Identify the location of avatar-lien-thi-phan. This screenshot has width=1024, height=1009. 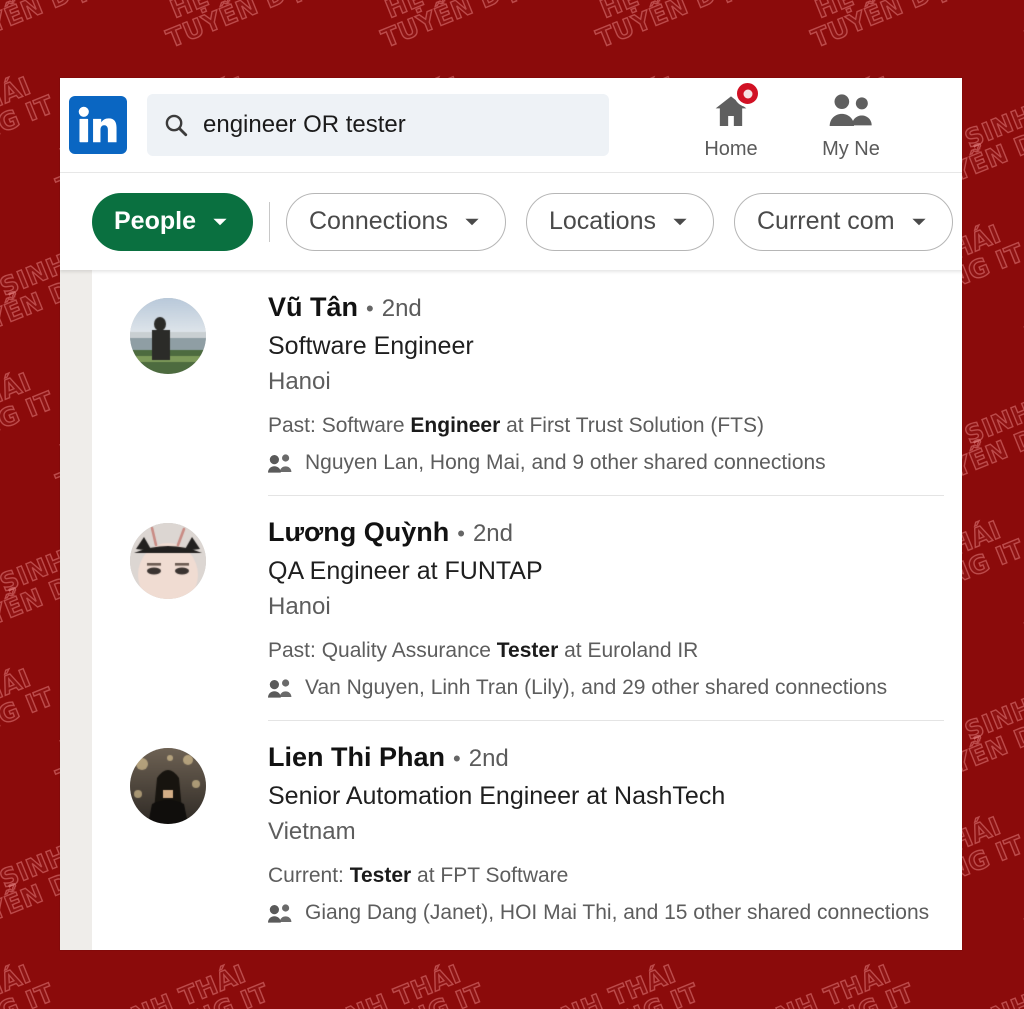
(168, 786).